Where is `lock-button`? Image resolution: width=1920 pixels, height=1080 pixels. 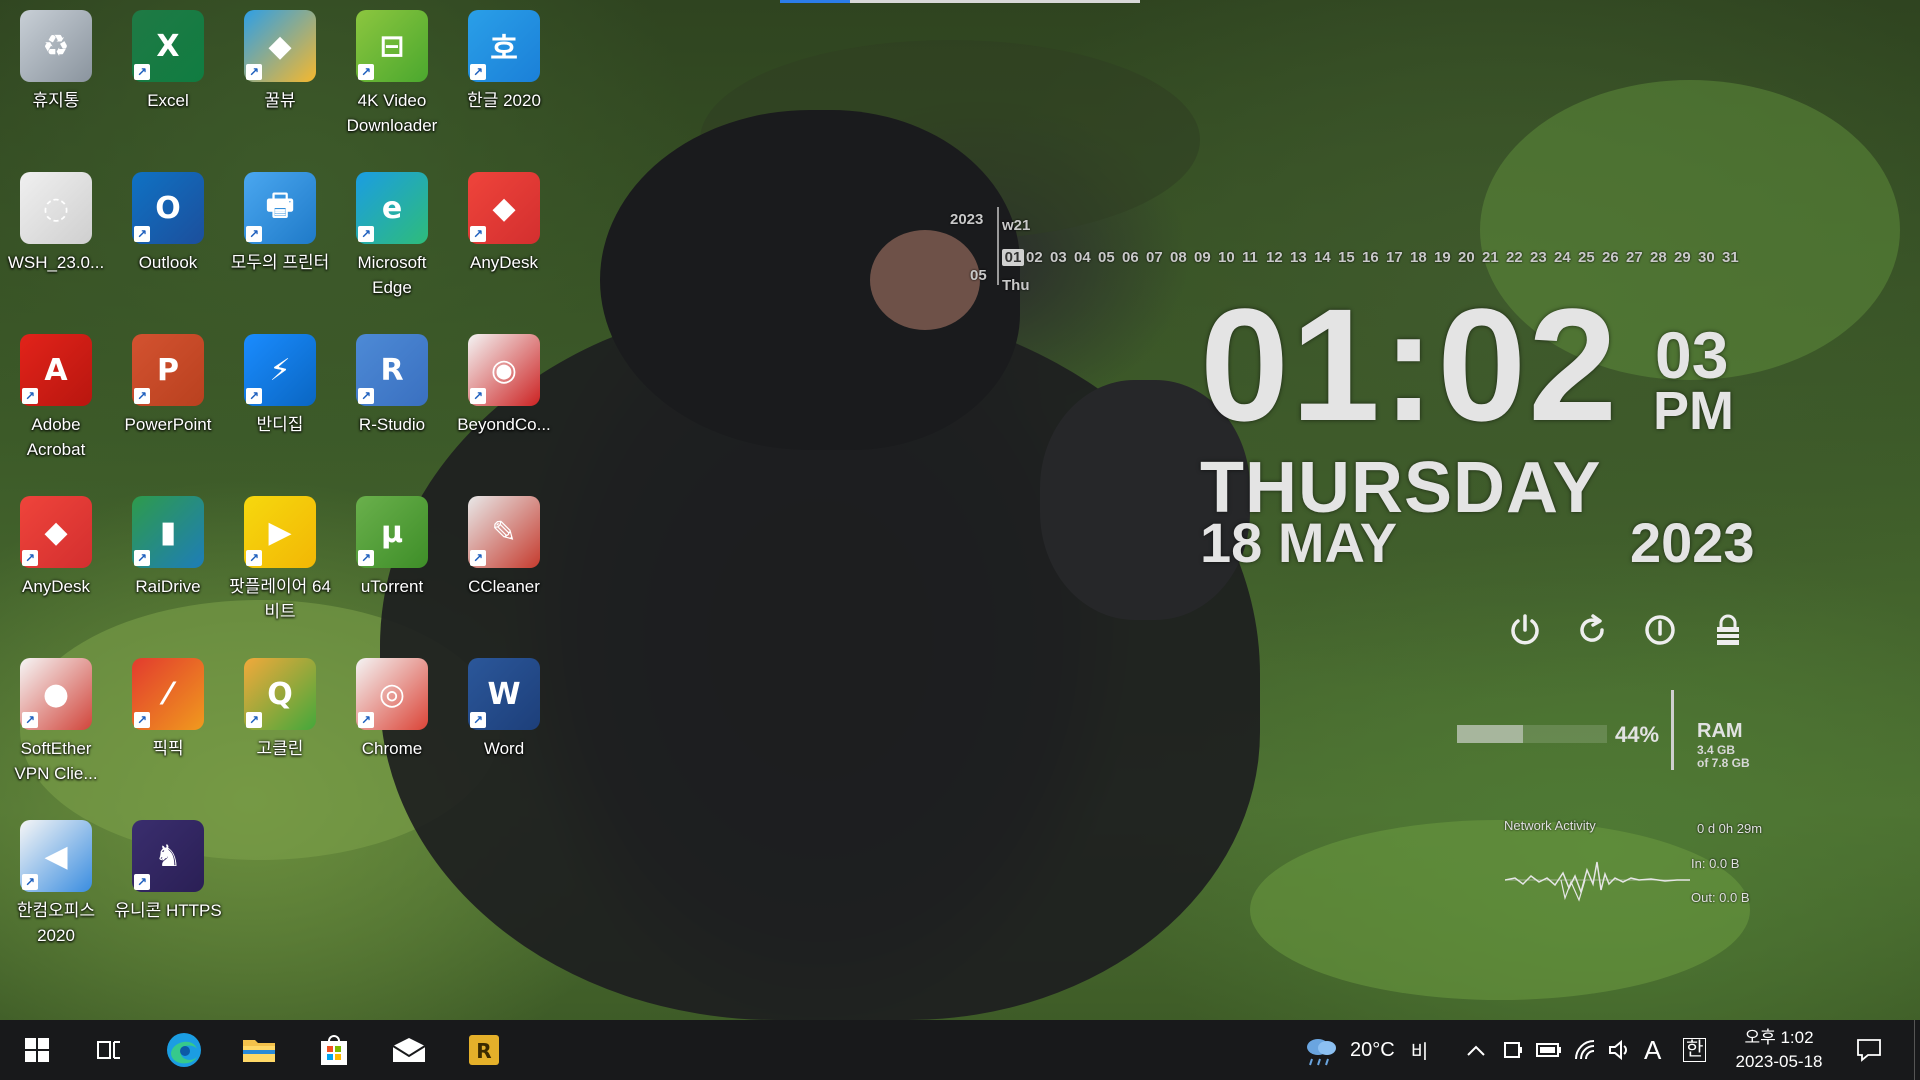
lock-button is located at coordinates (1728, 630).